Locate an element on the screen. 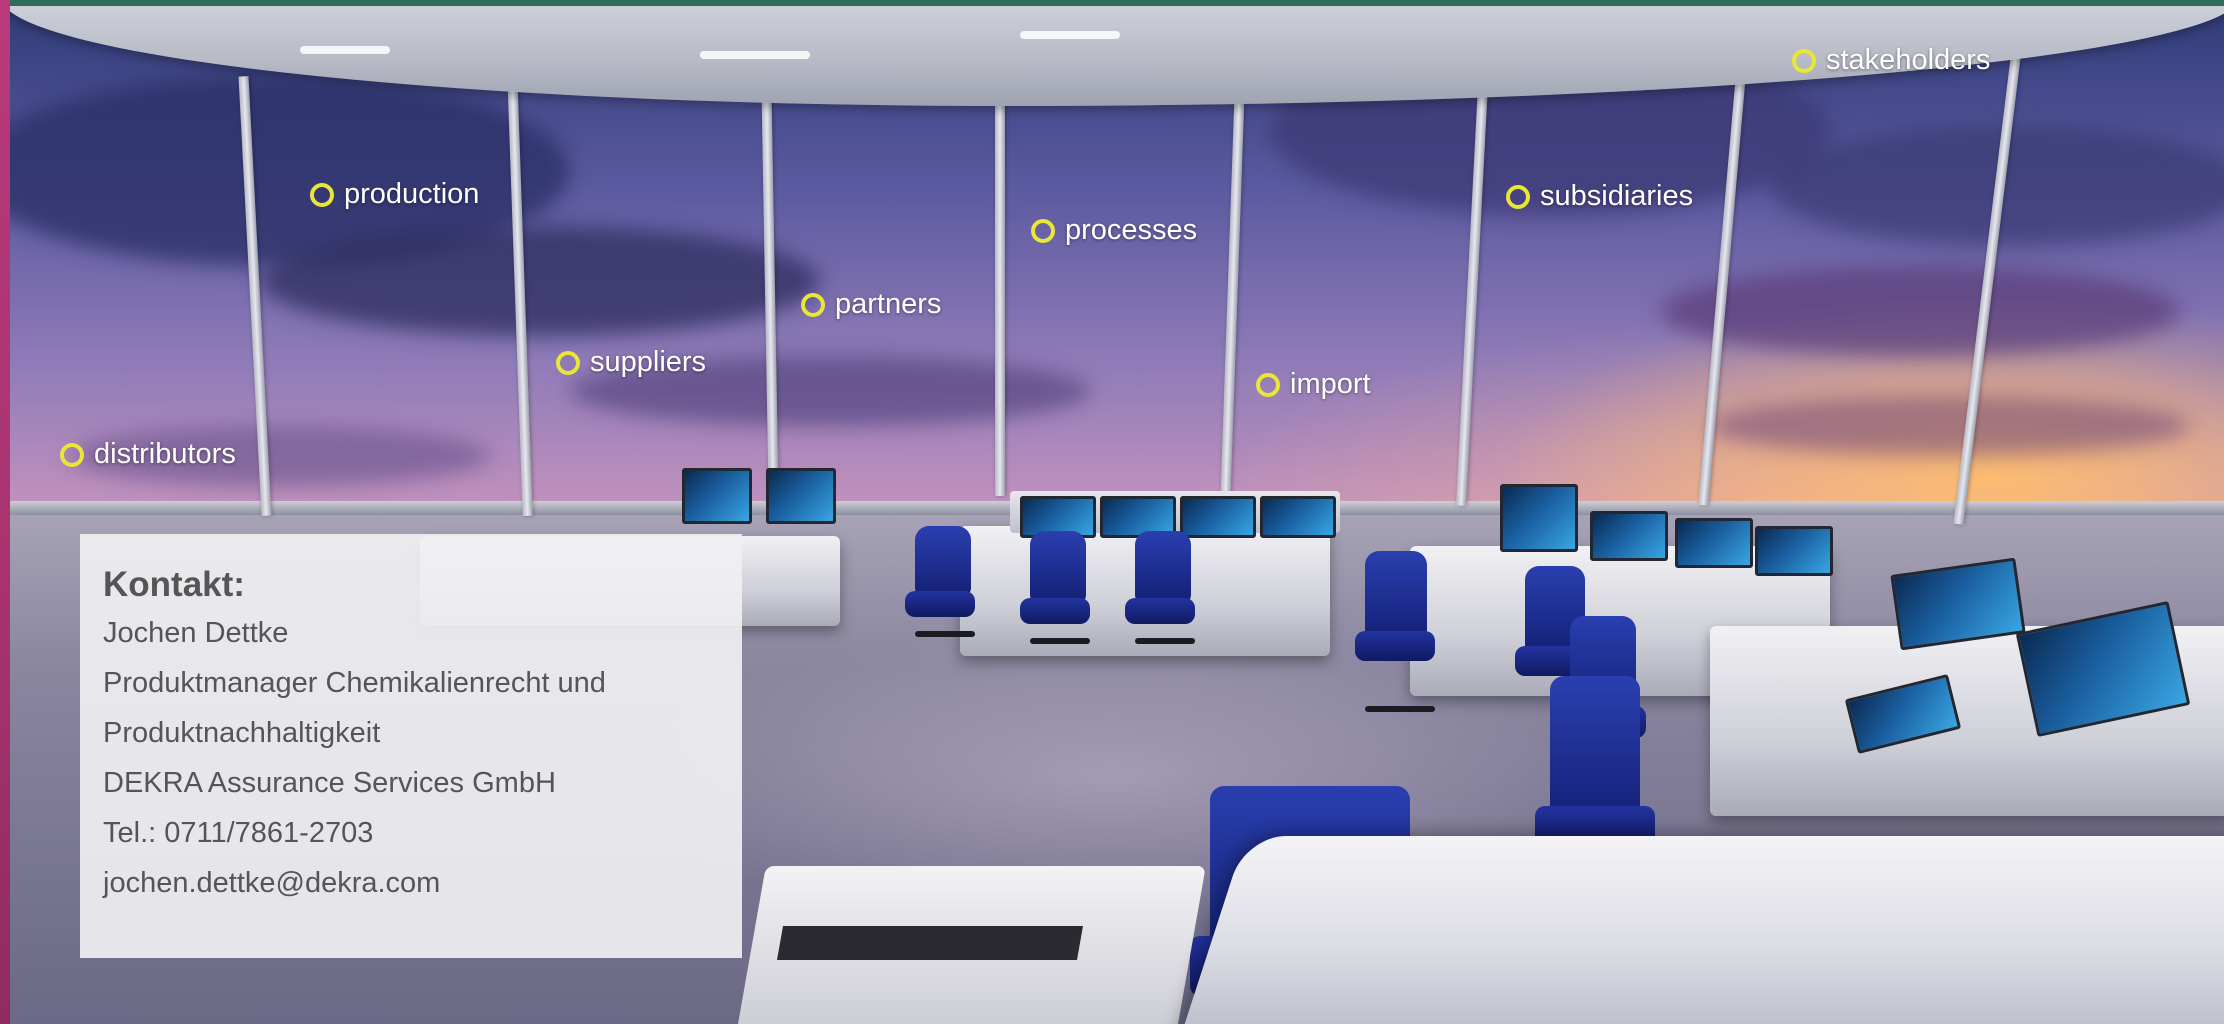 This screenshot has width=2224, height=1024. contact-company: DEKRA Assurance Services GmbH is located at coordinates (329, 783).